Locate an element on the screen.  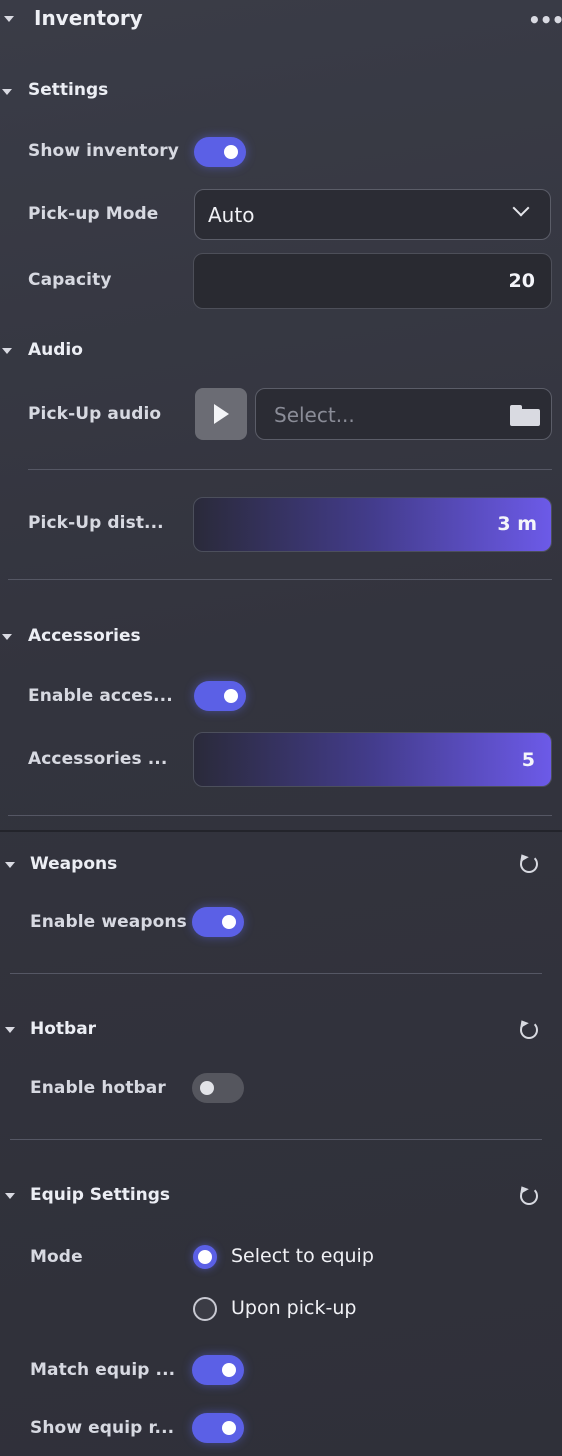
weapons-heading: Weapons is located at coordinates (73, 864).